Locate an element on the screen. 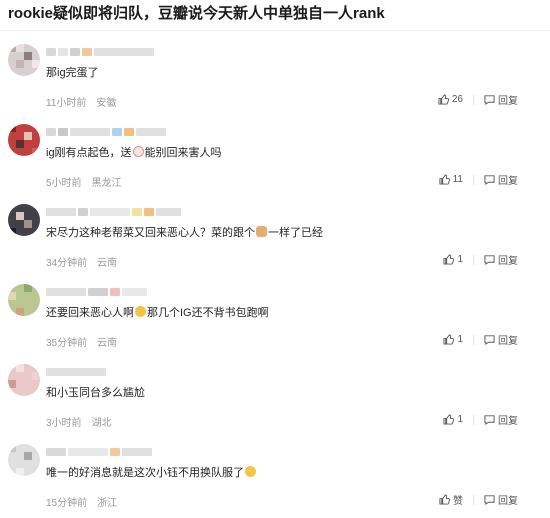 This screenshot has height=518, width=550. comment-meta: 5小时前 黑龙江 is located at coordinates (84, 181).